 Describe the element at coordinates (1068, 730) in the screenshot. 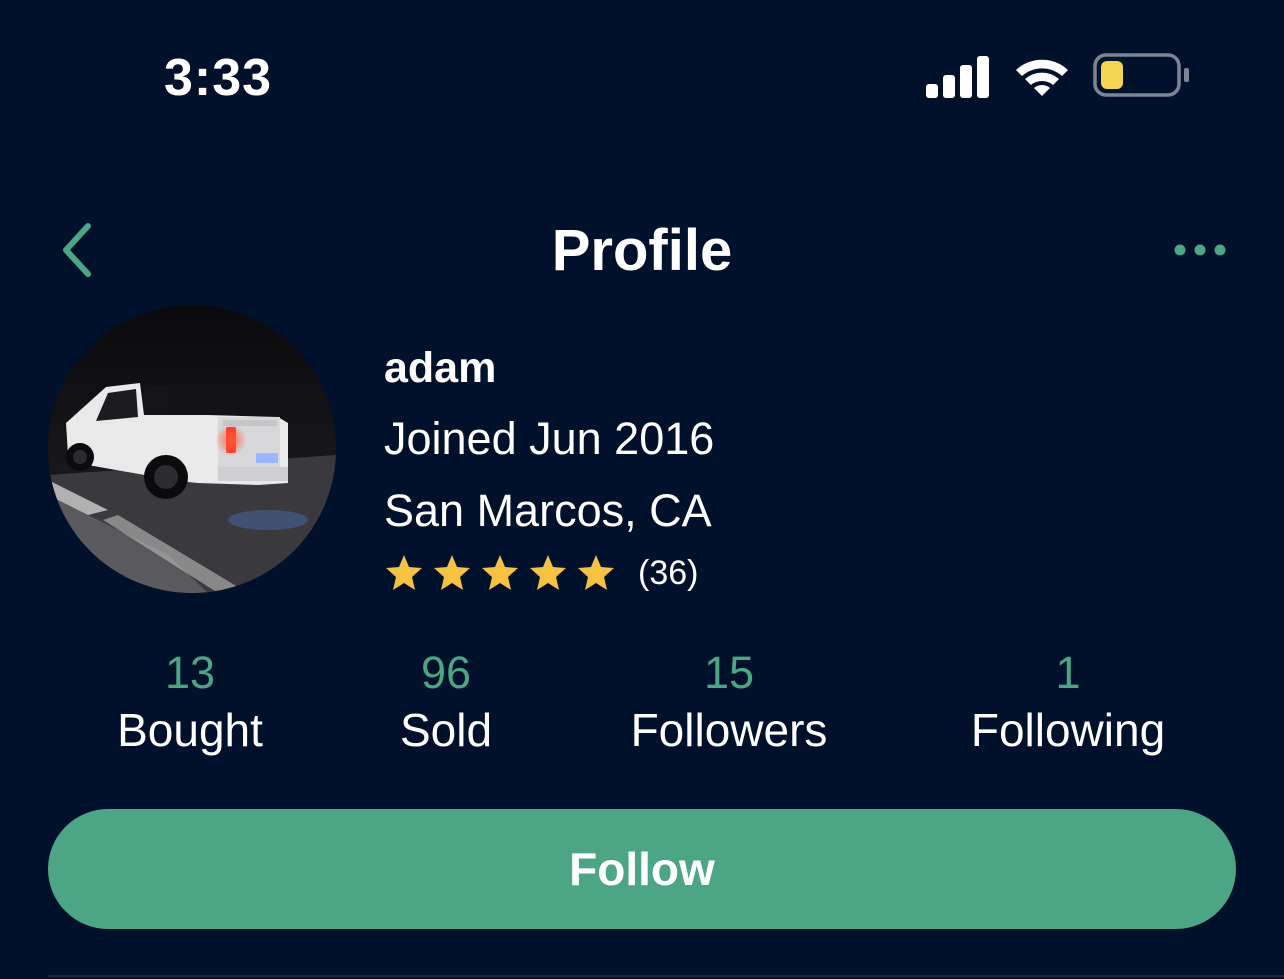

I see `stat-label: Following` at that location.